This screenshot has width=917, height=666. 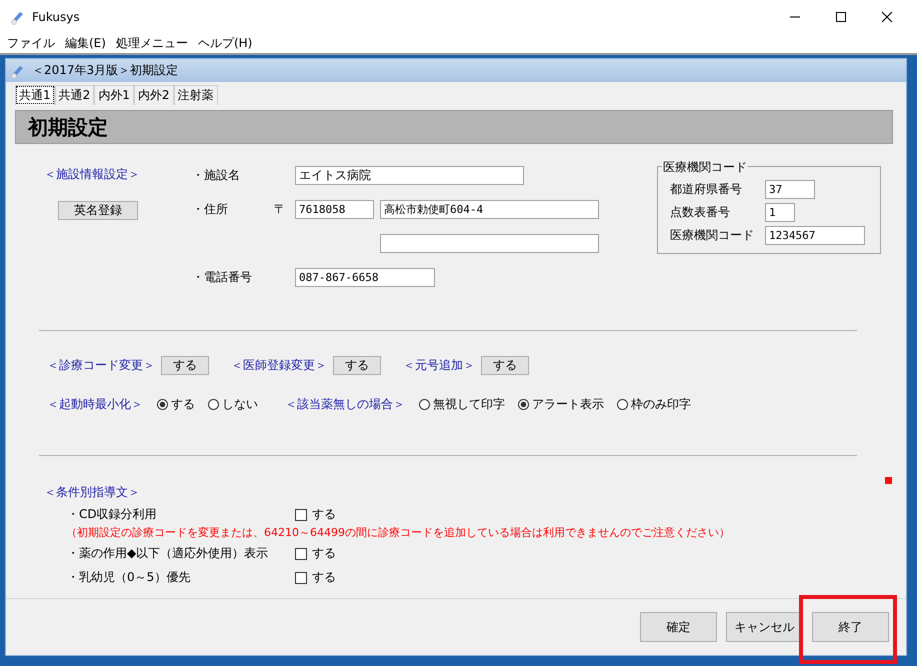 I want to click on input-field: 087-867-6658, so click(x=365, y=277).